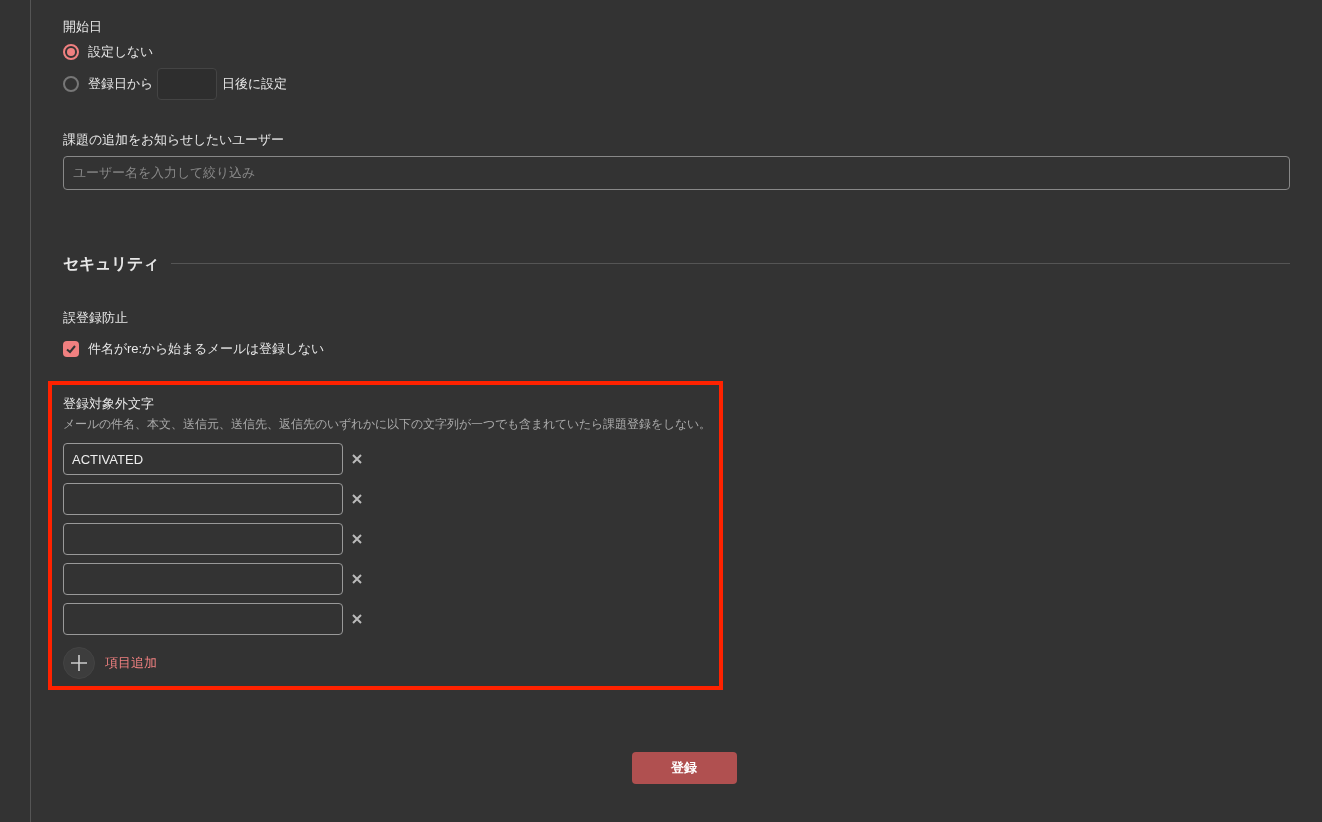 Image resolution: width=1322 pixels, height=822 pixels. What do you see at coordinates (684, 768) in the screenshot?
I see `submit-button: 登録` at bounding box center [684, 768].